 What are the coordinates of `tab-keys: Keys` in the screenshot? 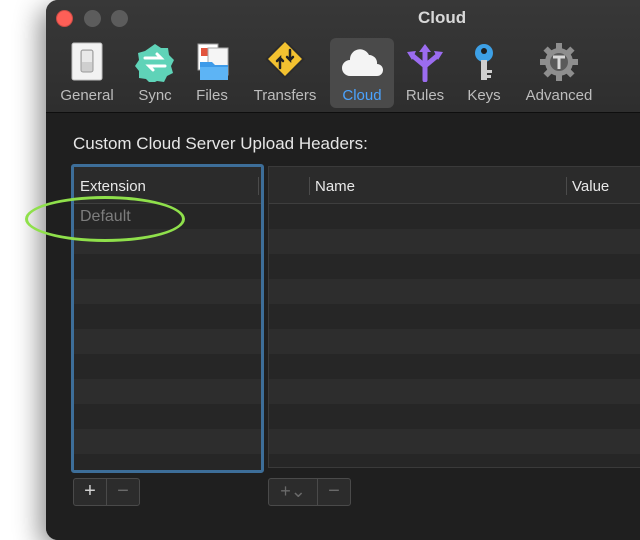 It's located at (484, 73).